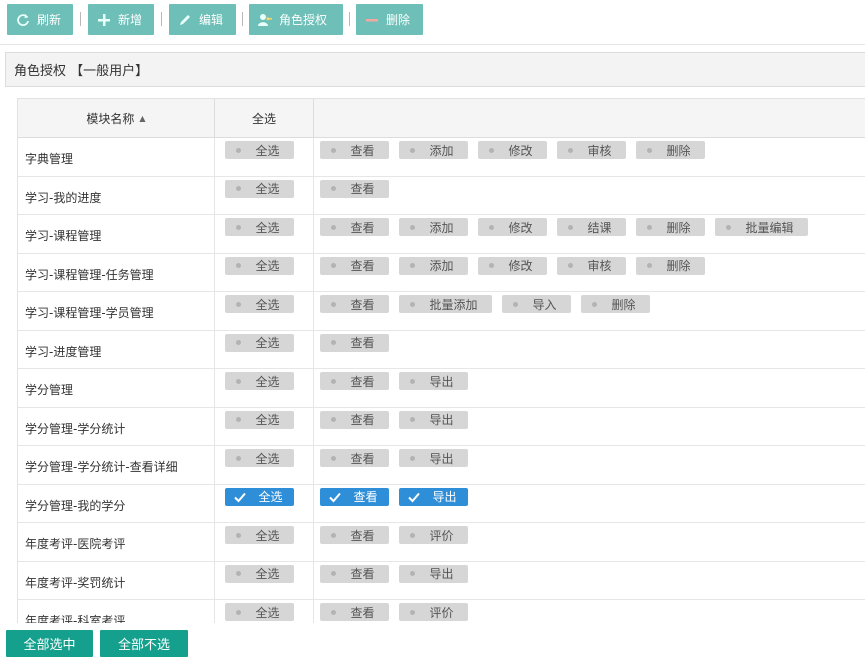 Image resolution: width=865 pixels, height=664 pixels. Describe the element at coordinates (116, 580) in the screenshot. I see `module-name: 年度考评-奖罚统计` at that location.